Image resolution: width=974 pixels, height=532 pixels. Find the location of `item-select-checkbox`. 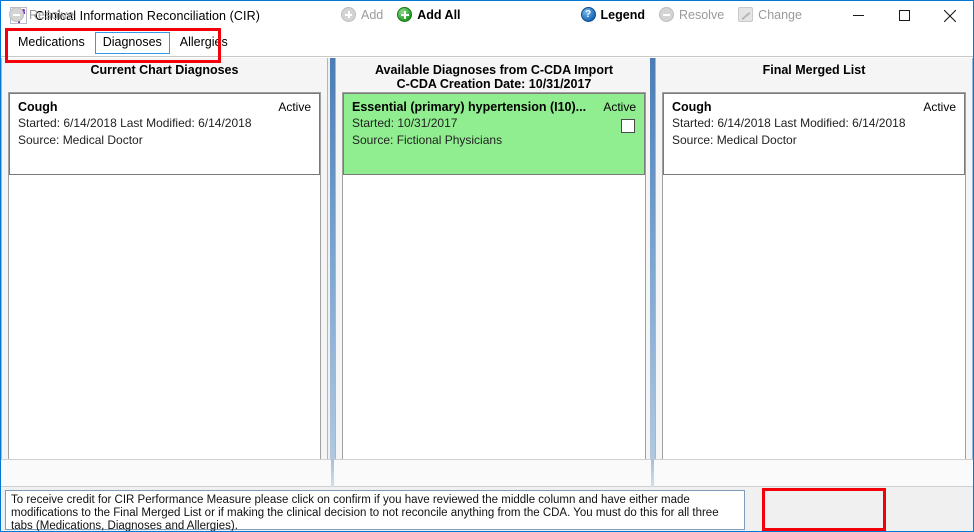

item-select-checkbox is located at coordinates (628, 126).